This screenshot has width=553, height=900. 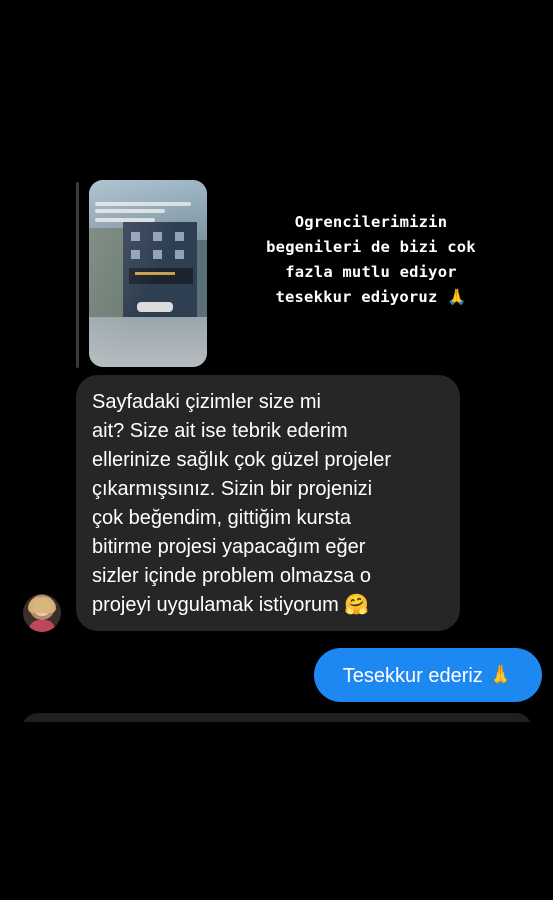 What do you see at coordinates (371, 247) in the screenshot?
I see `story-caption-line: begenileri de bizi cok` at bounding box center [371, 247].